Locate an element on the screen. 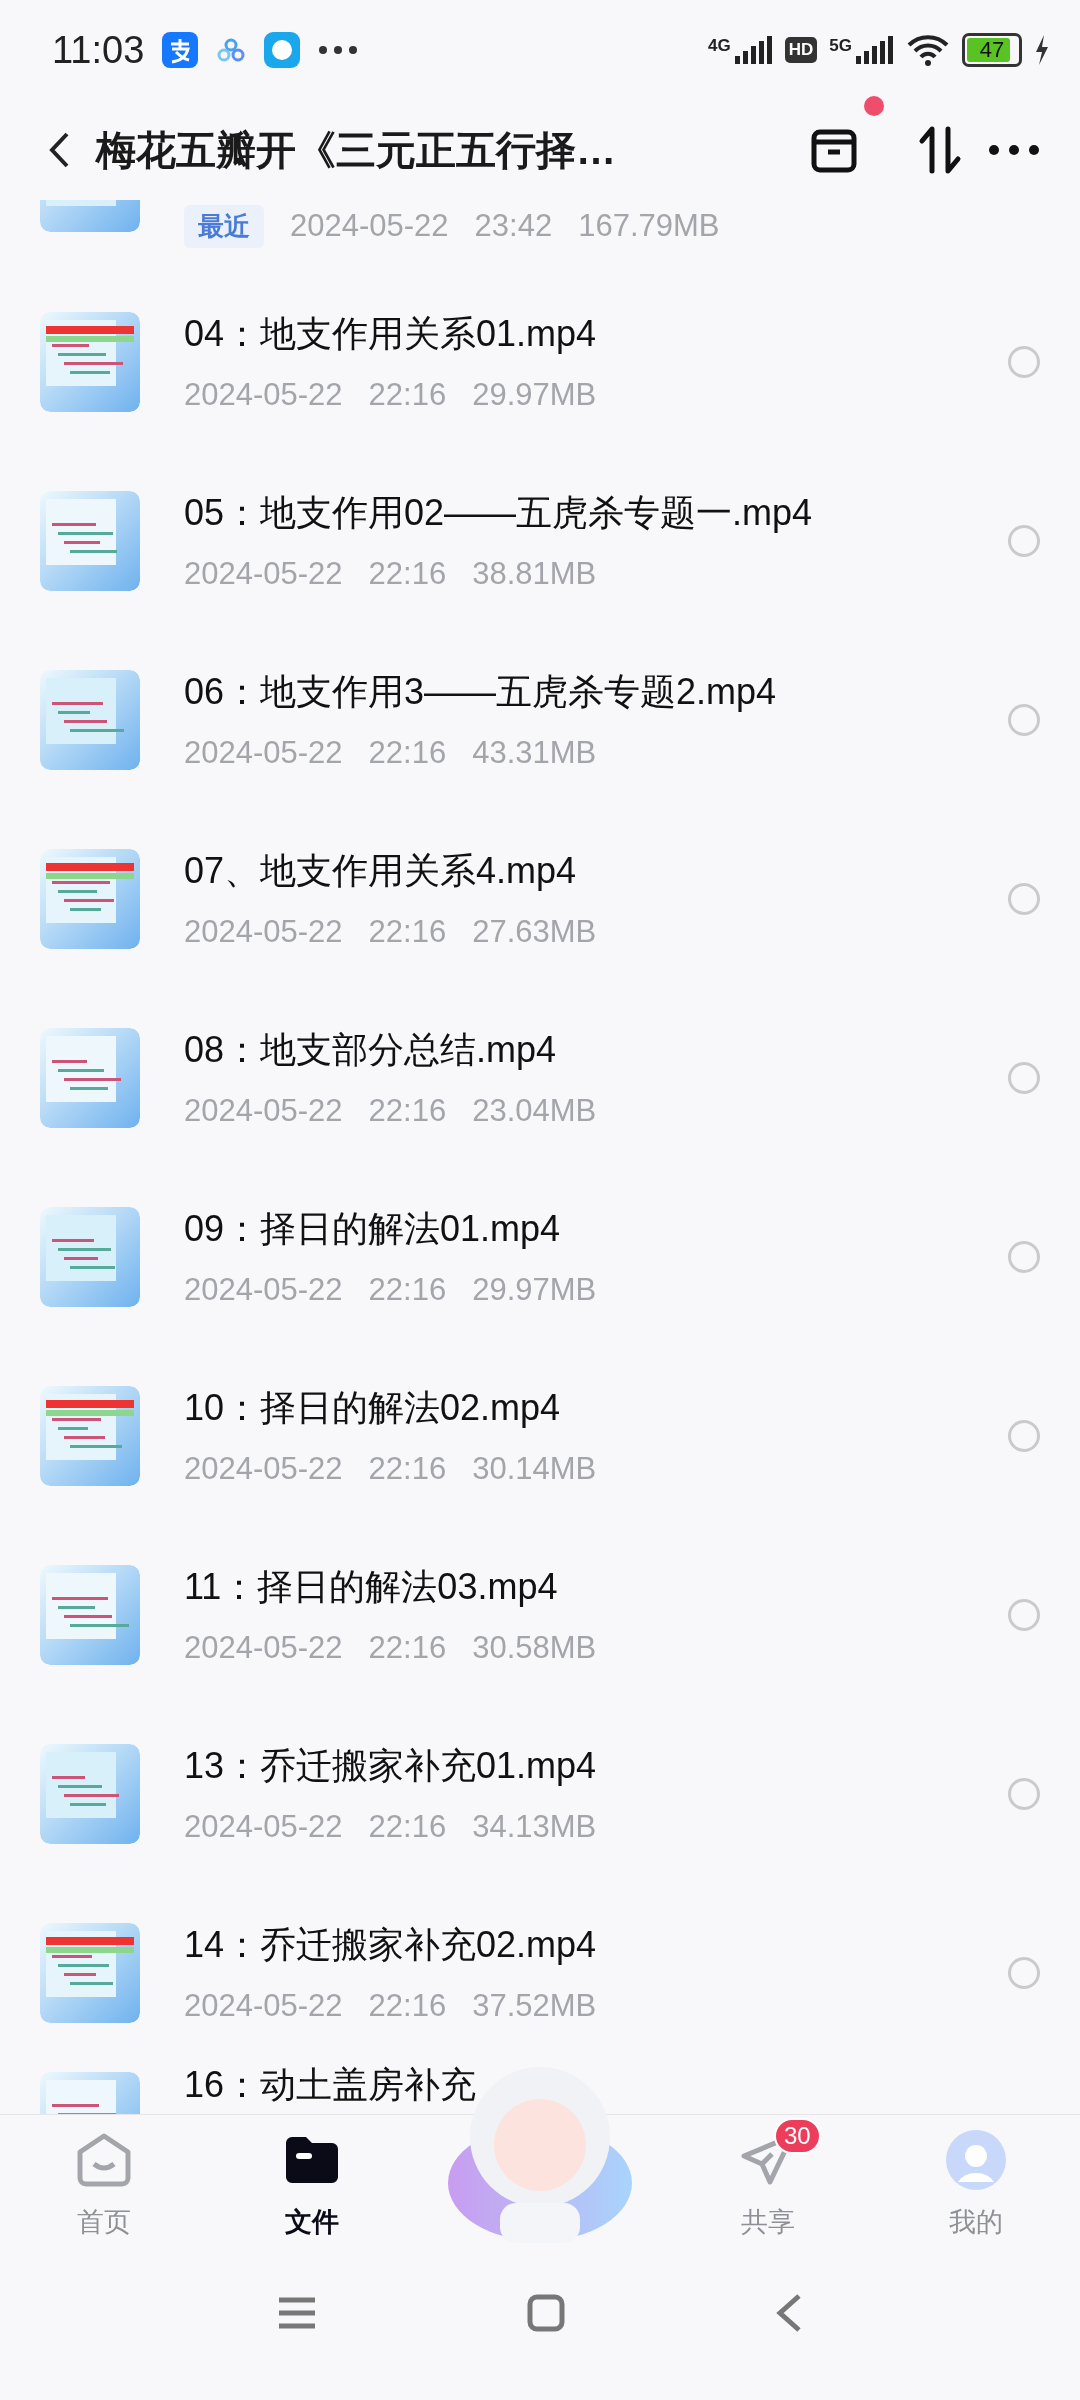  folder-icon is located at coordinates (312, 2160).